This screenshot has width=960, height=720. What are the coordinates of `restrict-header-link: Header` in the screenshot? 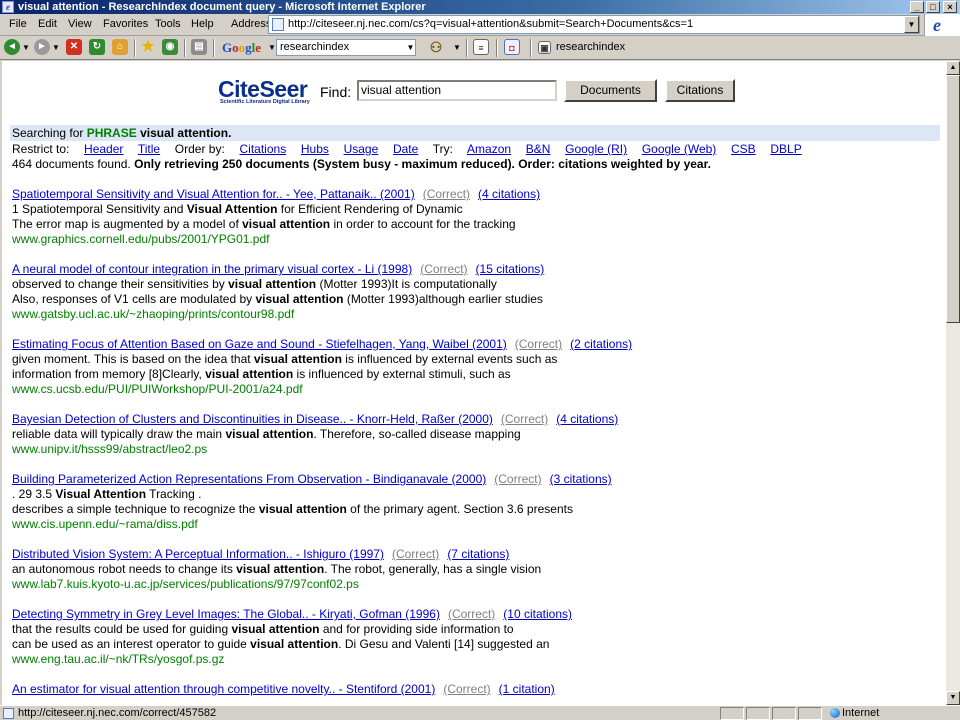 It's located at (103, 149).